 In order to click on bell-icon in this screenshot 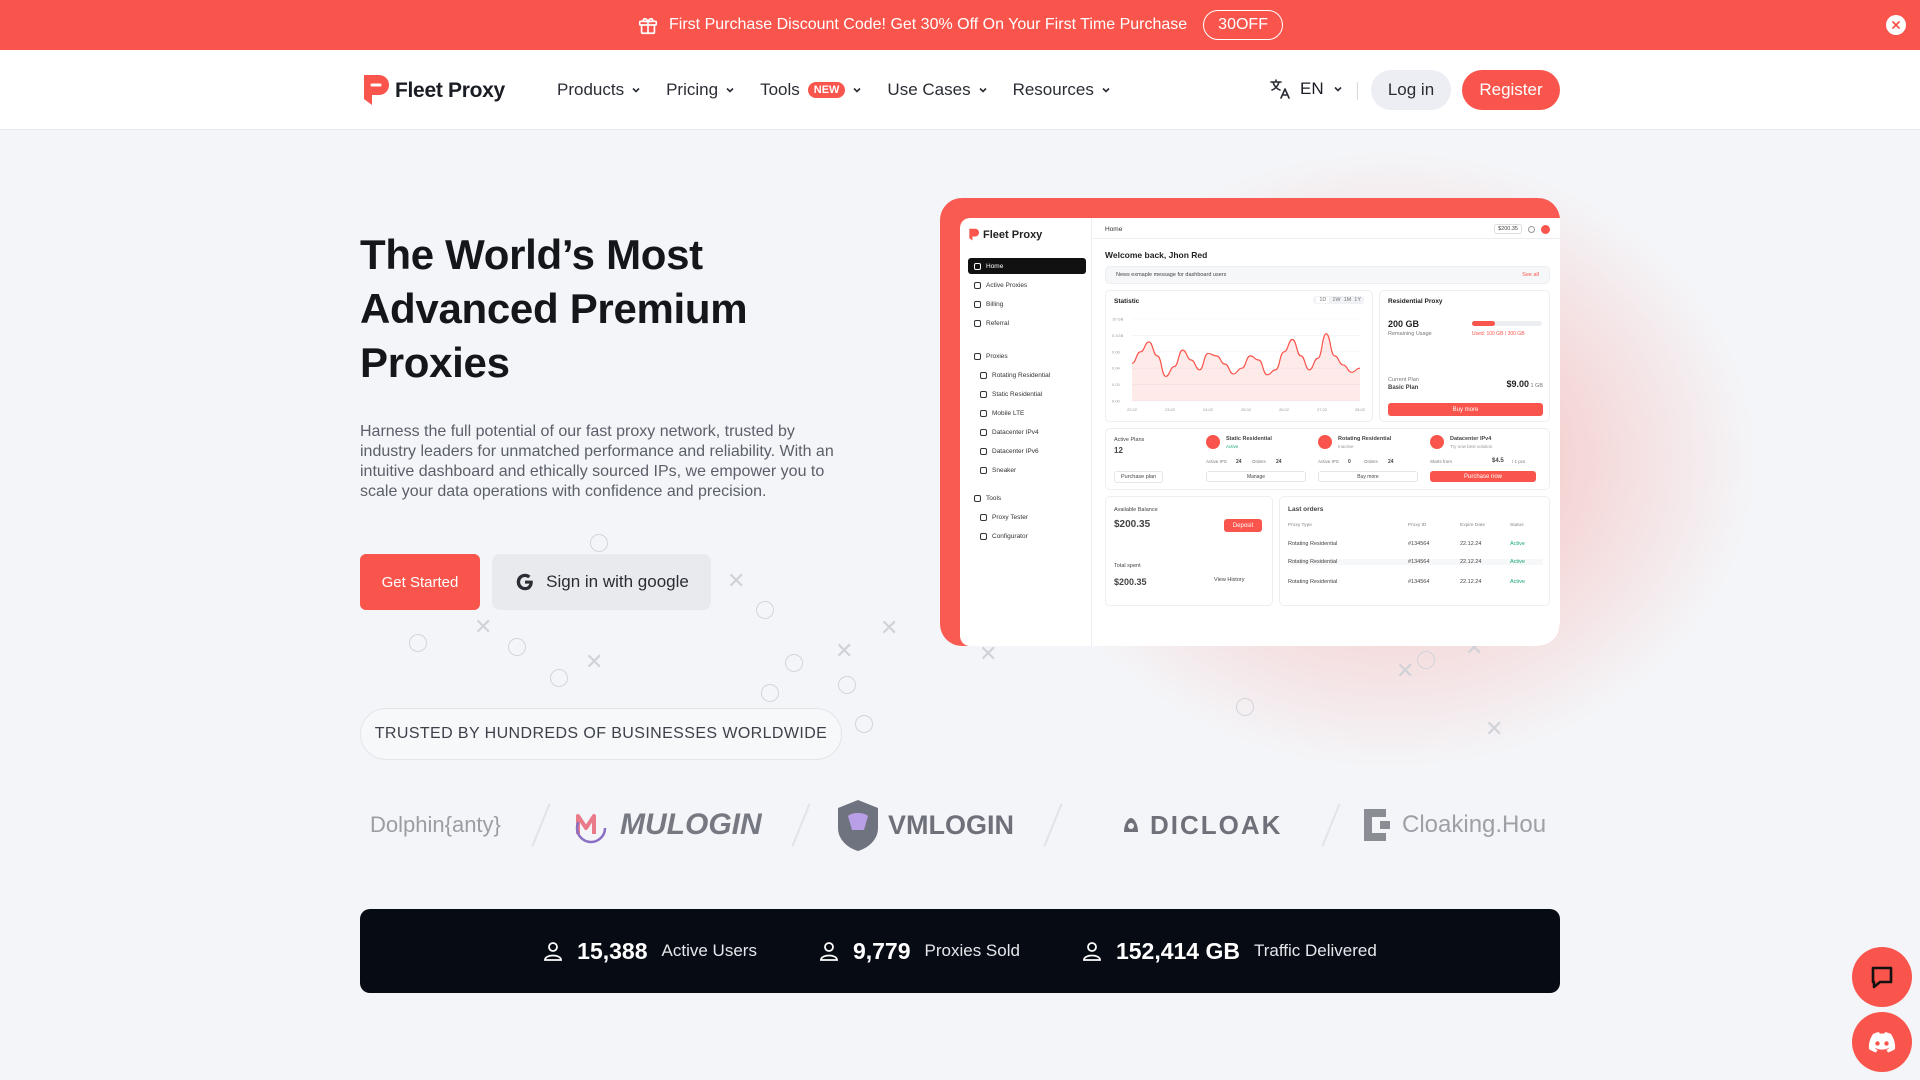, I will do `click(1531, 229)`.